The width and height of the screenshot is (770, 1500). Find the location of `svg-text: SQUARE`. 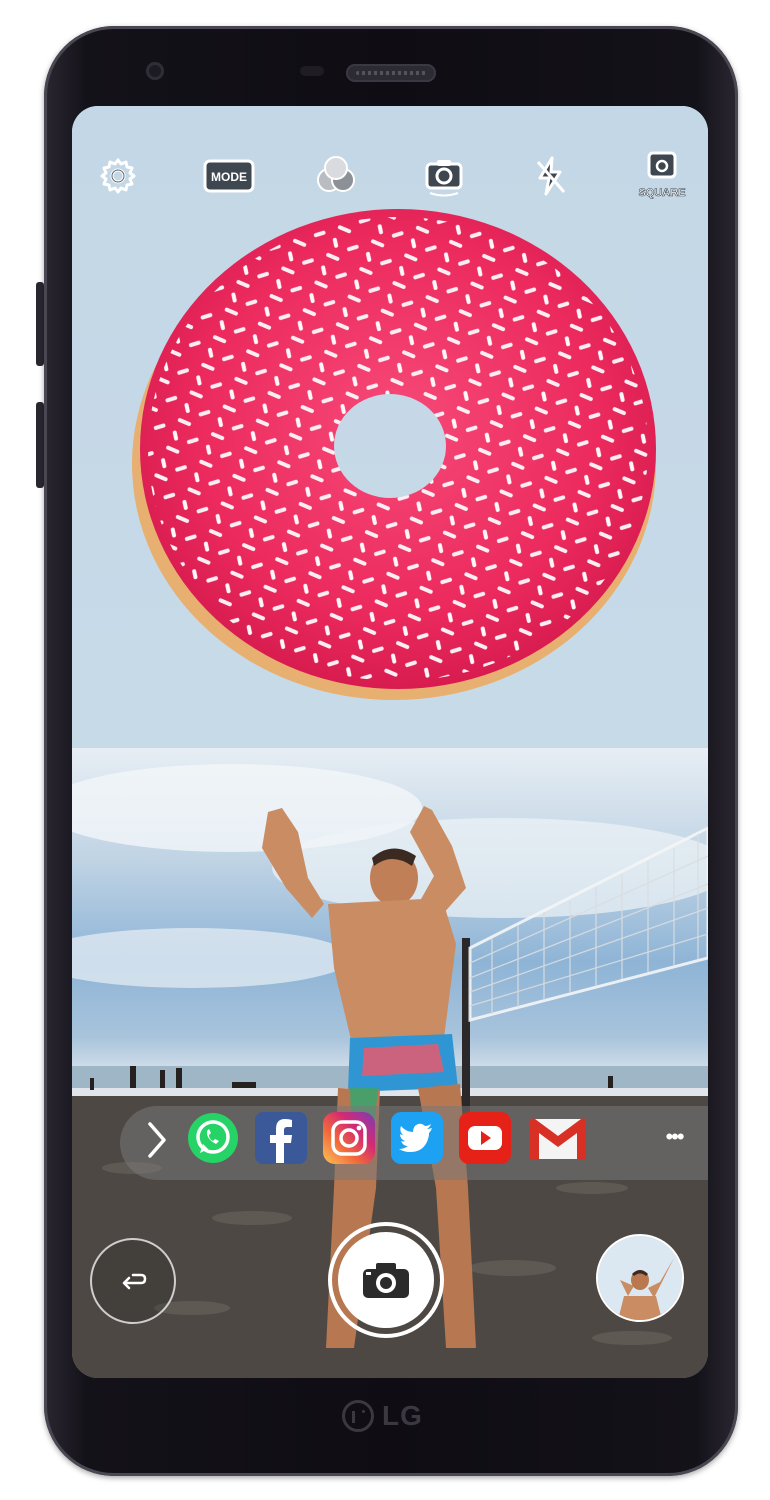

svg-text: SQUARE is located at coordinates (661, 193).